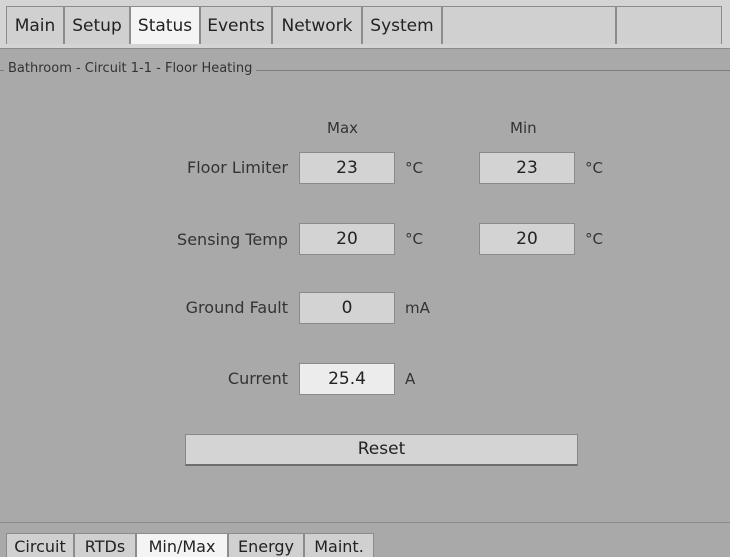 The image size is (730, 557). What do you see at coordinates (317, 25) in the screenshot?
I see `tab-network: Network` at bounding box center [317, 25].